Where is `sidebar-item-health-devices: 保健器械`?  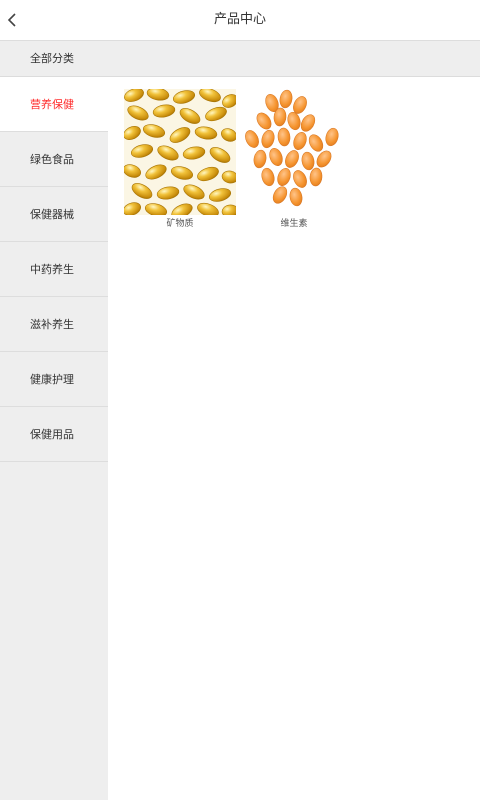
sidebar-item-health-devices: 保健器械 is located at coordinates (54, 214).